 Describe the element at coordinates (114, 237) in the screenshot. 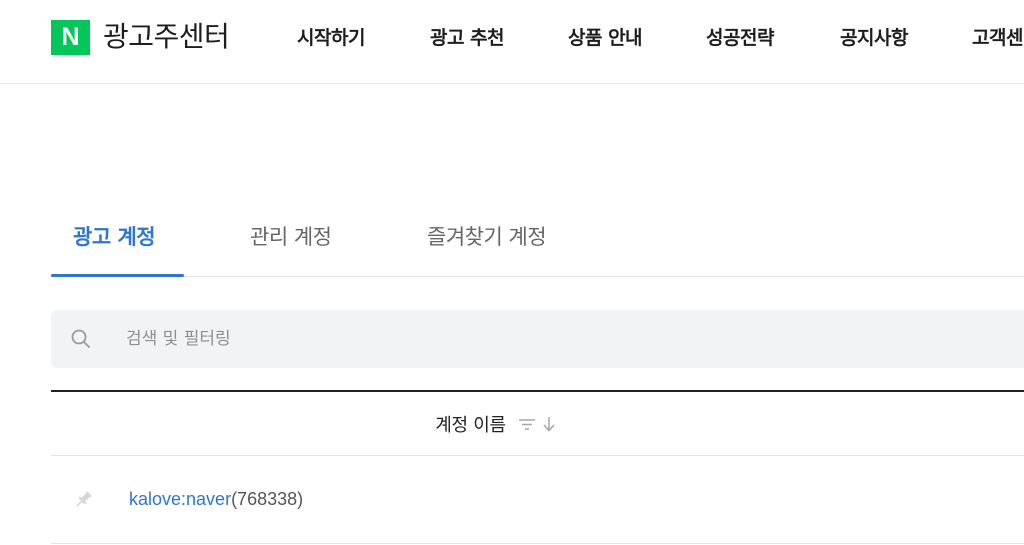

I see `tab-ad-account: 광고 계정` at that location.